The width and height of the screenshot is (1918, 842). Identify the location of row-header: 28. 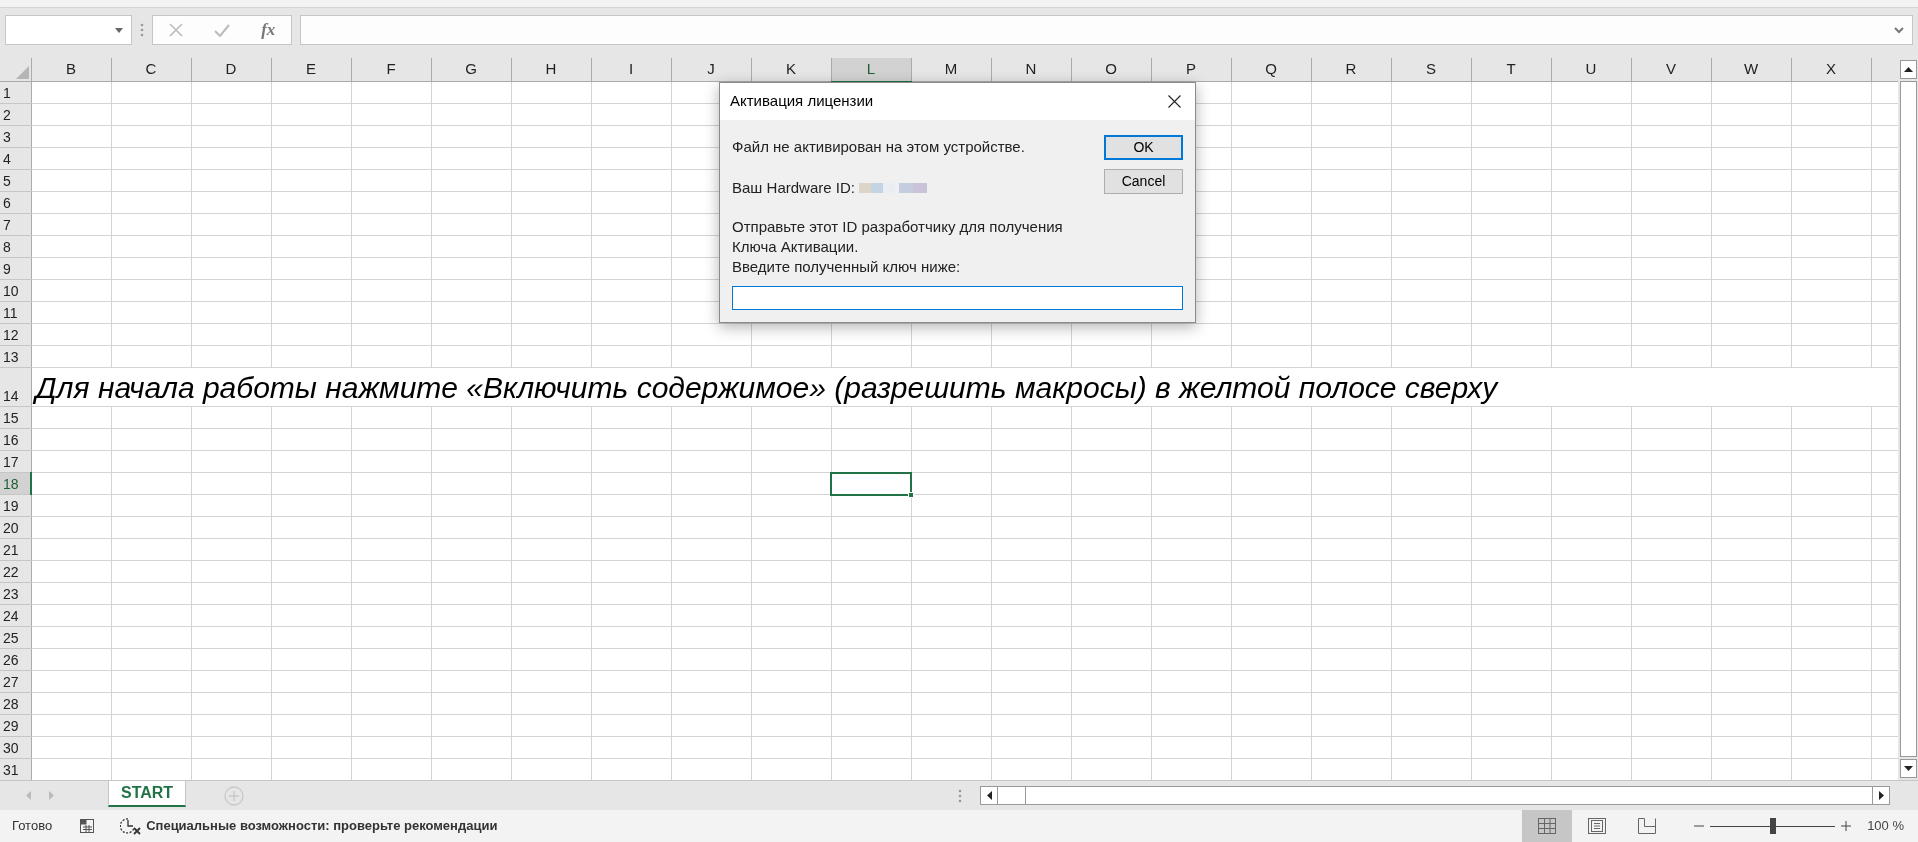
(15, 703).